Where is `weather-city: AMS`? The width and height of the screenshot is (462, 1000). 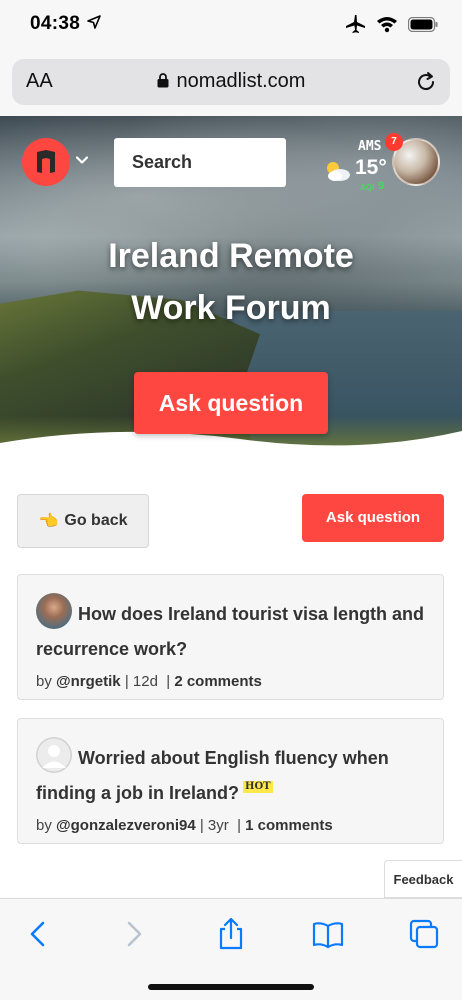 weather-city: AMS is located at coordinates (370, 146).